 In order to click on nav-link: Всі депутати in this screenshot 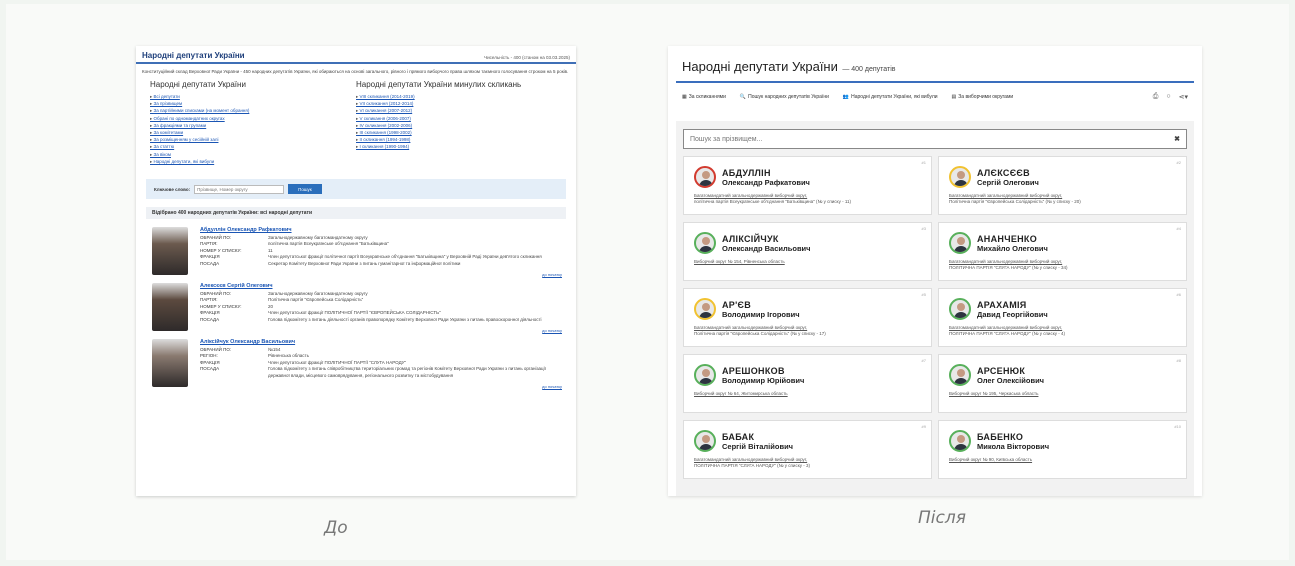, I will do `click(253, 96)`.